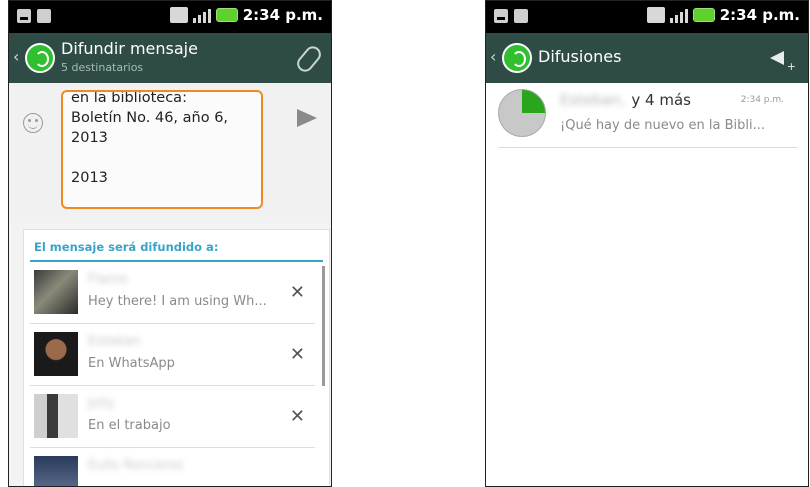  I want to click on broadcast-recipients: Esteban, y 4 más, so click(625, 100).